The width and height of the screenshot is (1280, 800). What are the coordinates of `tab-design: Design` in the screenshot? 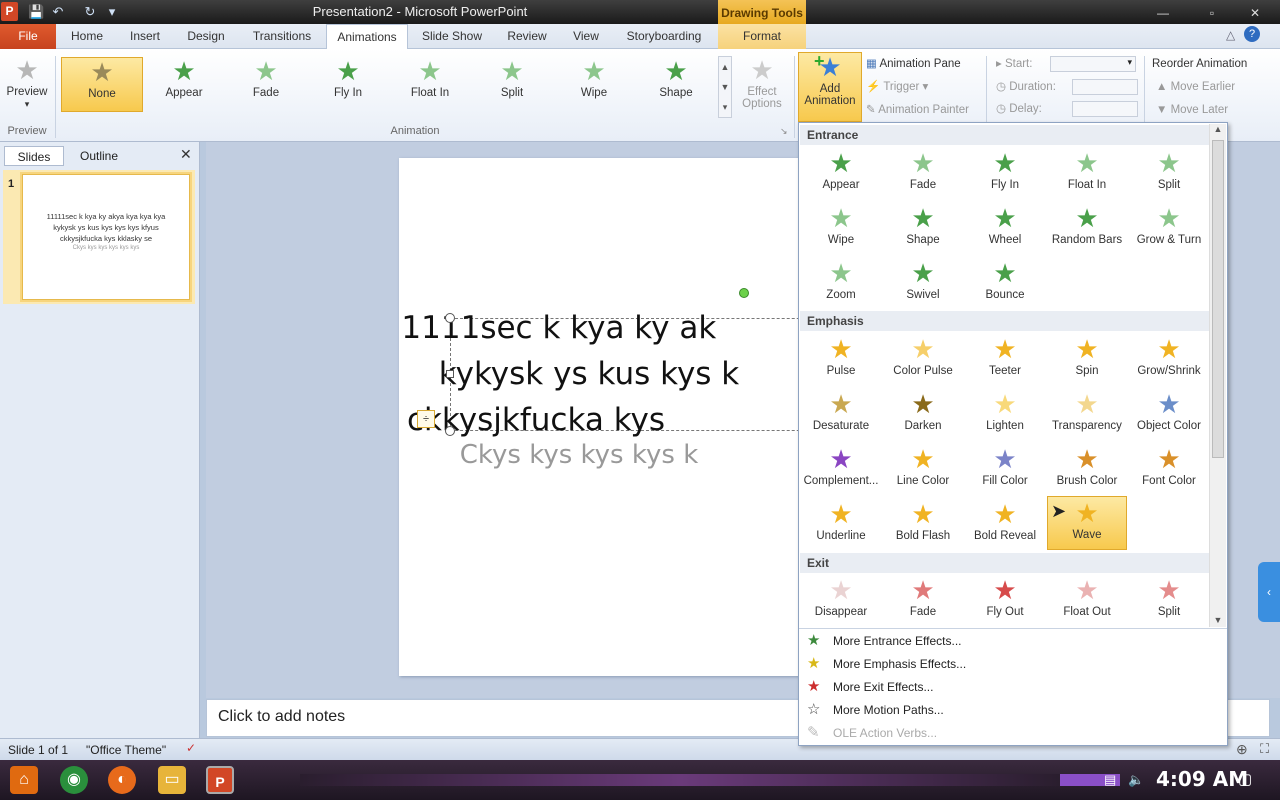 It's located at (206, 36).